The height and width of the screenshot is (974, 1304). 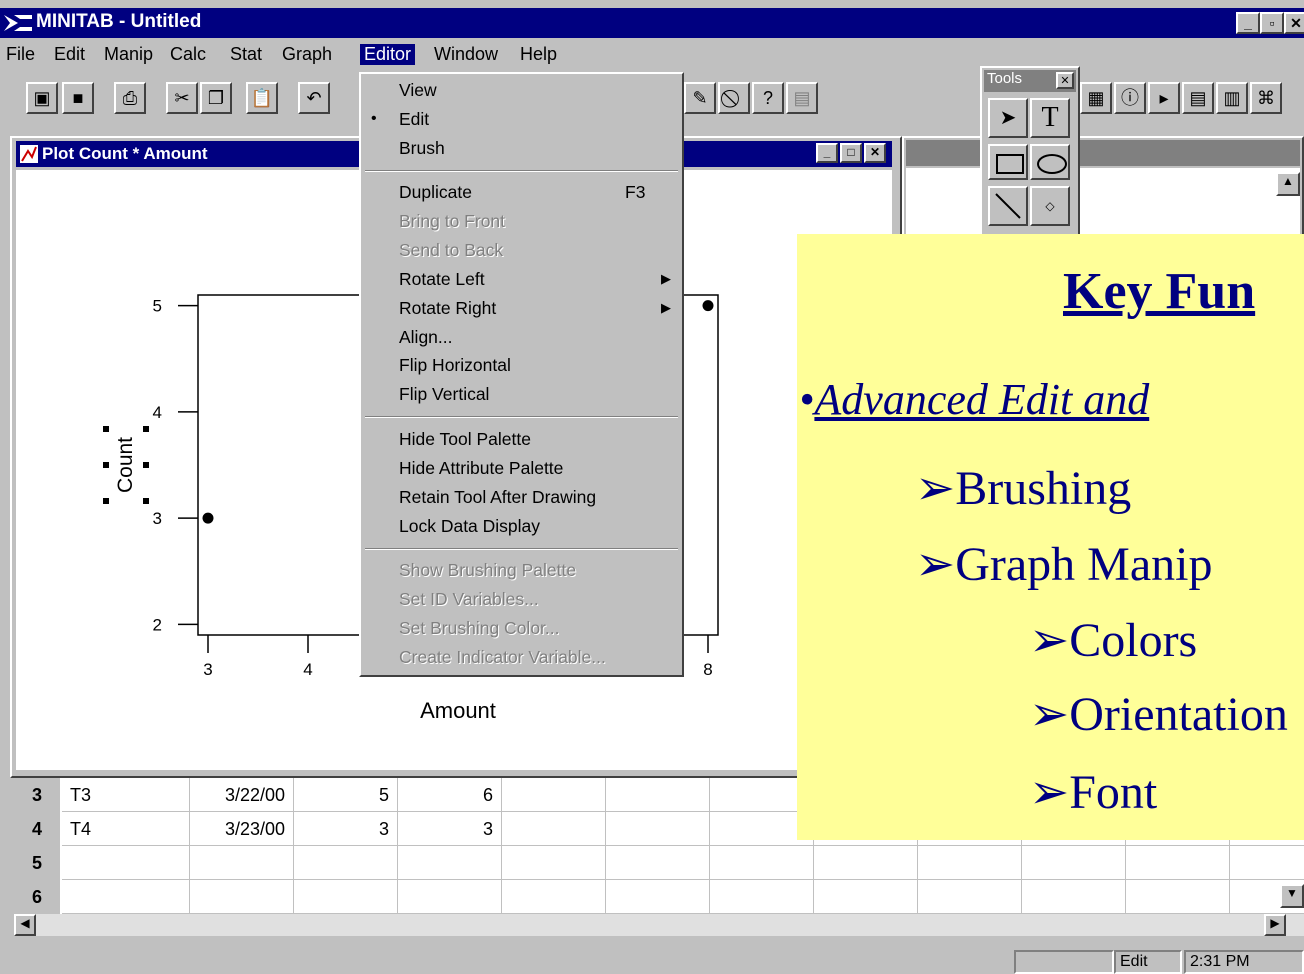 I want to click on copy-icon: ❐, so click(x=216, y=98).